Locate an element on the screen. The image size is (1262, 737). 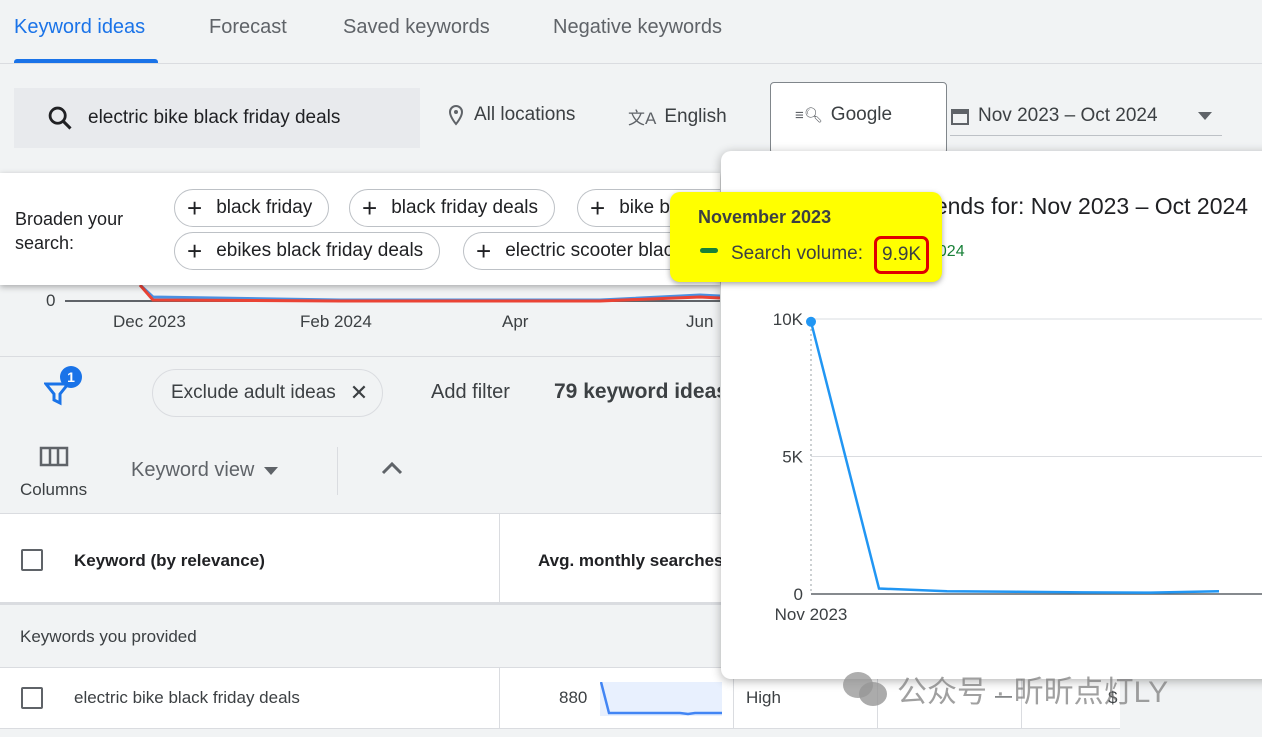
wechat-icon is located at coordinates (865, 689).